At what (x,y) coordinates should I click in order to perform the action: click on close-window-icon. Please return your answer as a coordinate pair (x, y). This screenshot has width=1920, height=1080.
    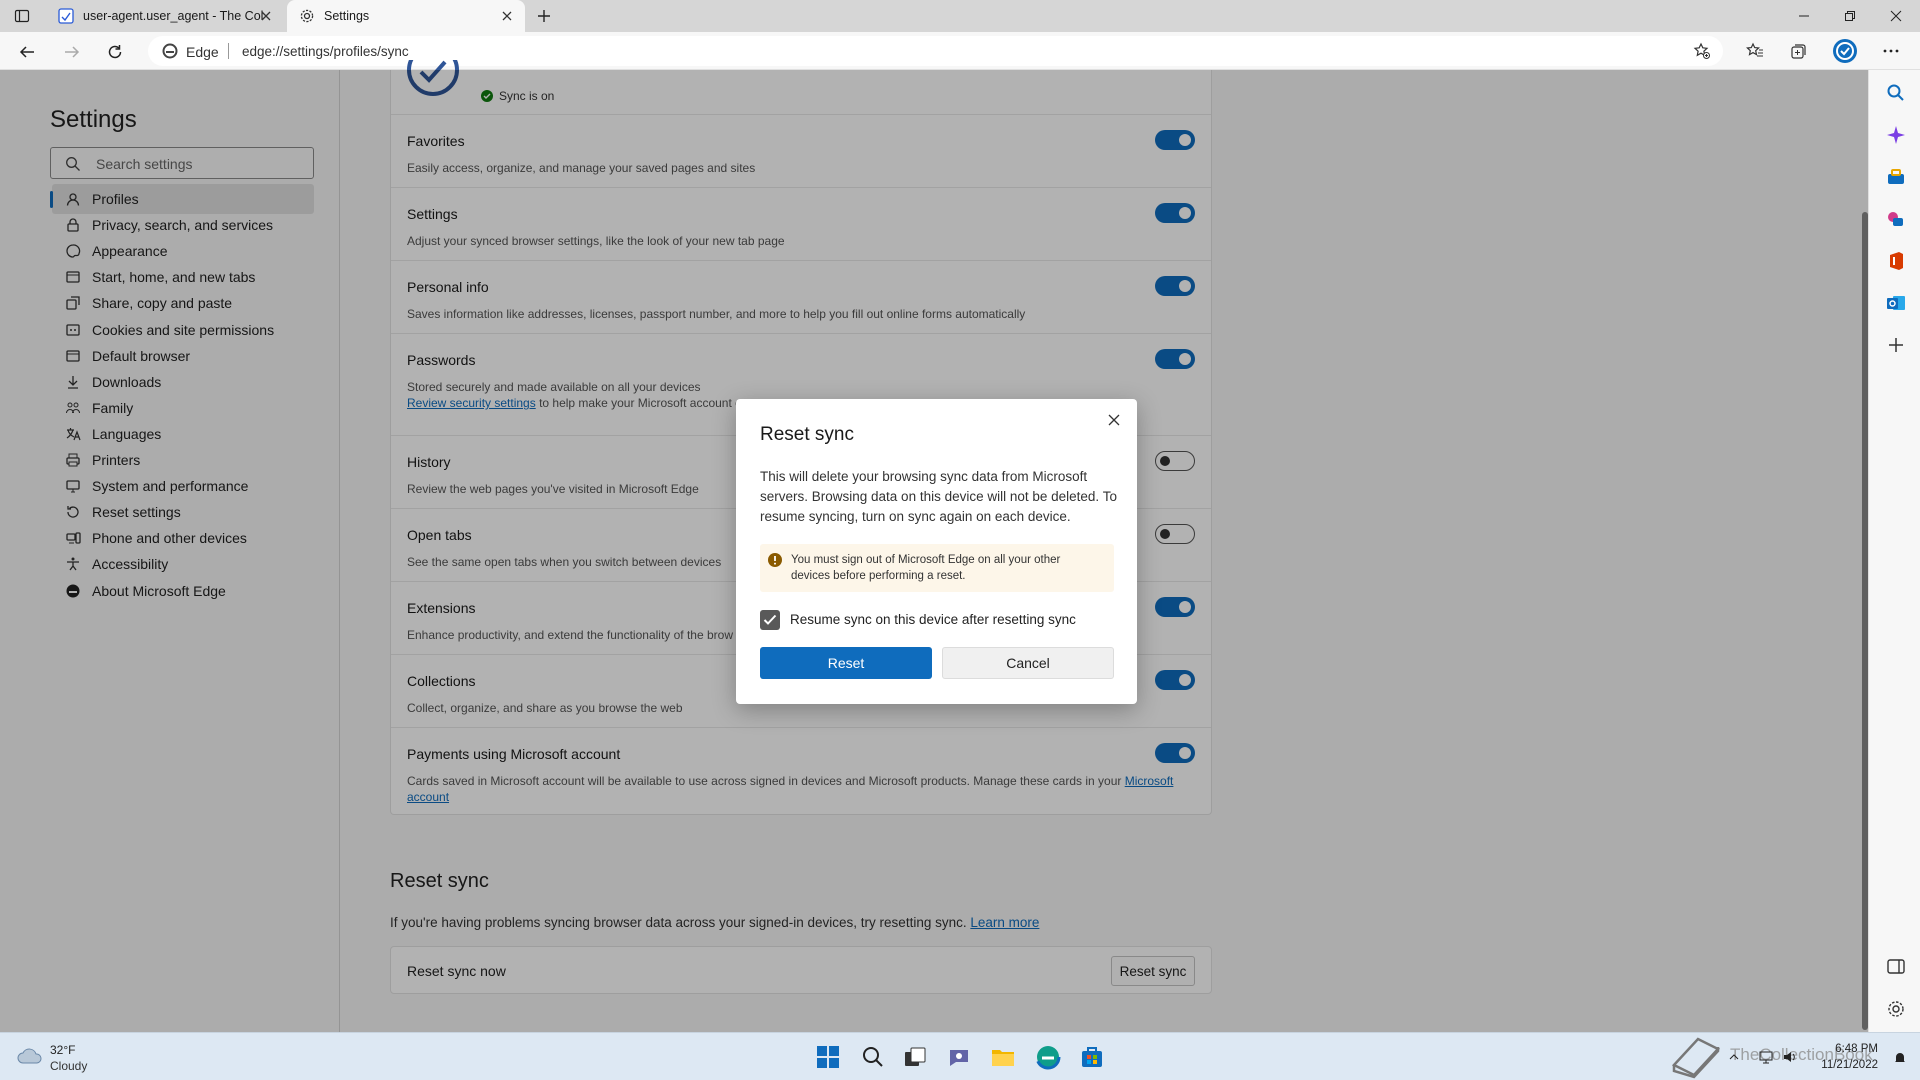
    Looking at the image, I should click on (1896, 16).